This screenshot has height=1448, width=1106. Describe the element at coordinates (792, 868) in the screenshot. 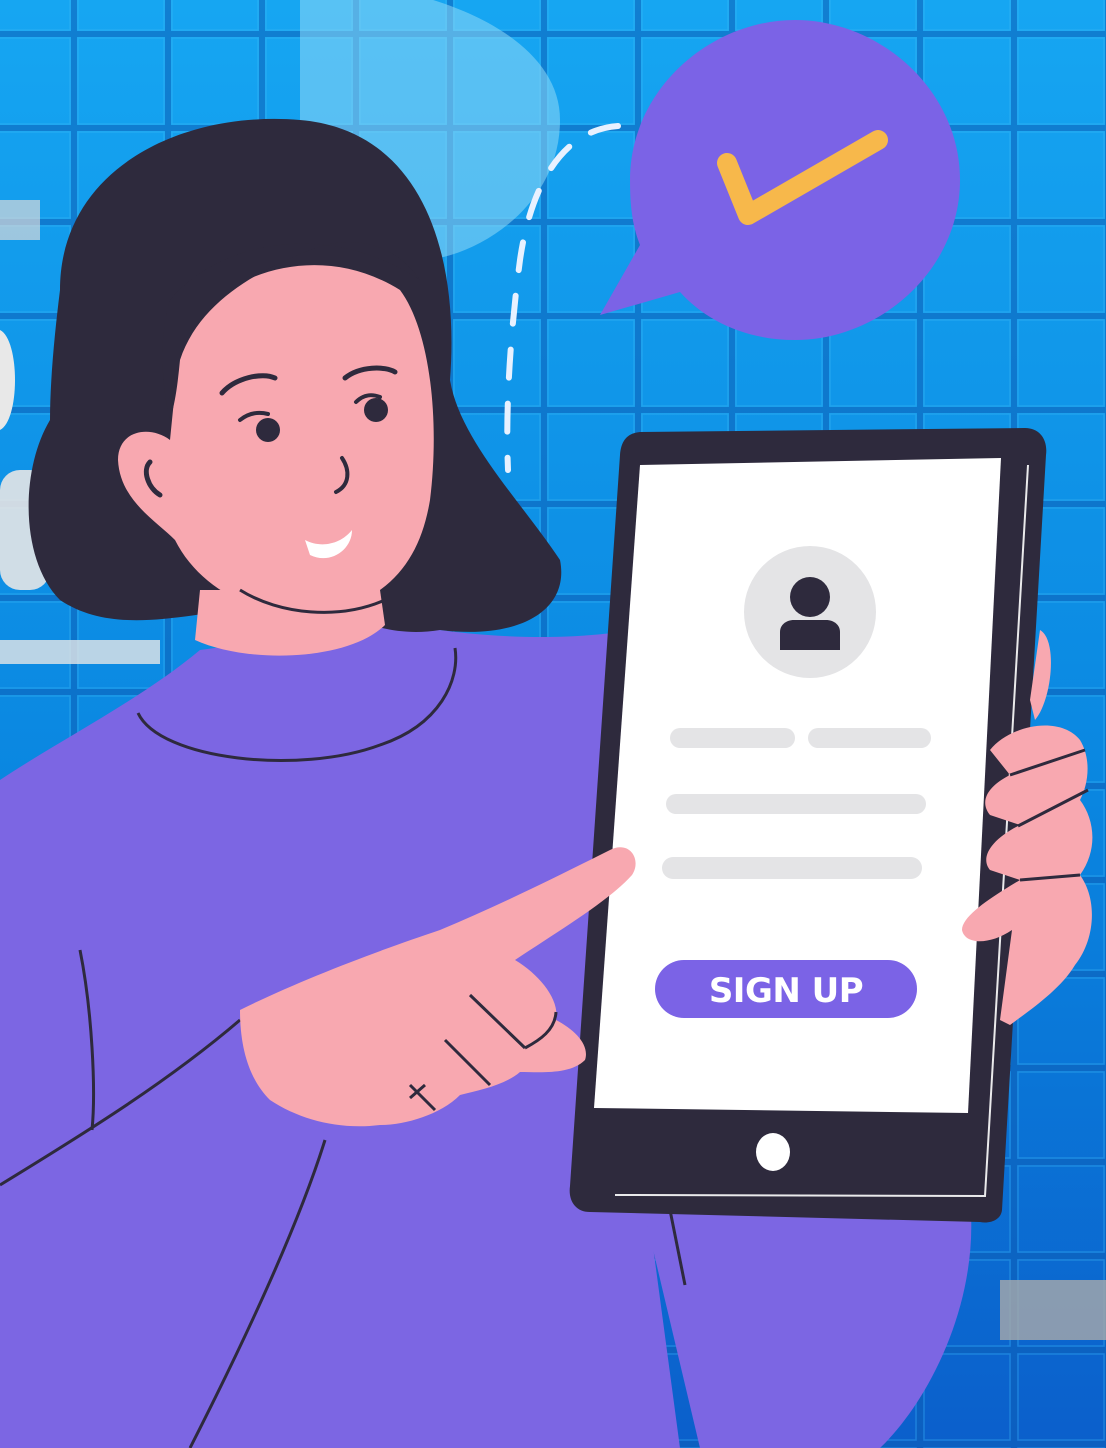

I see `password-field` at that location.